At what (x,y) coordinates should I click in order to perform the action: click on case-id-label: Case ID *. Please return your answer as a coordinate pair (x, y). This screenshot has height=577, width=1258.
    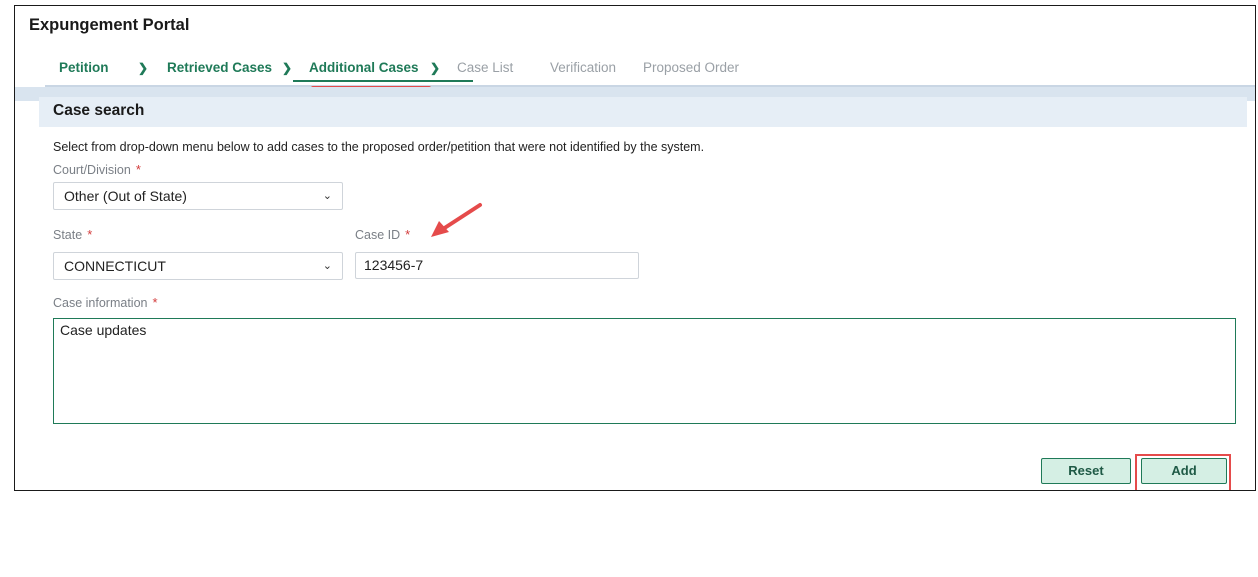
    Looking at the image, I should click on (382, 234).